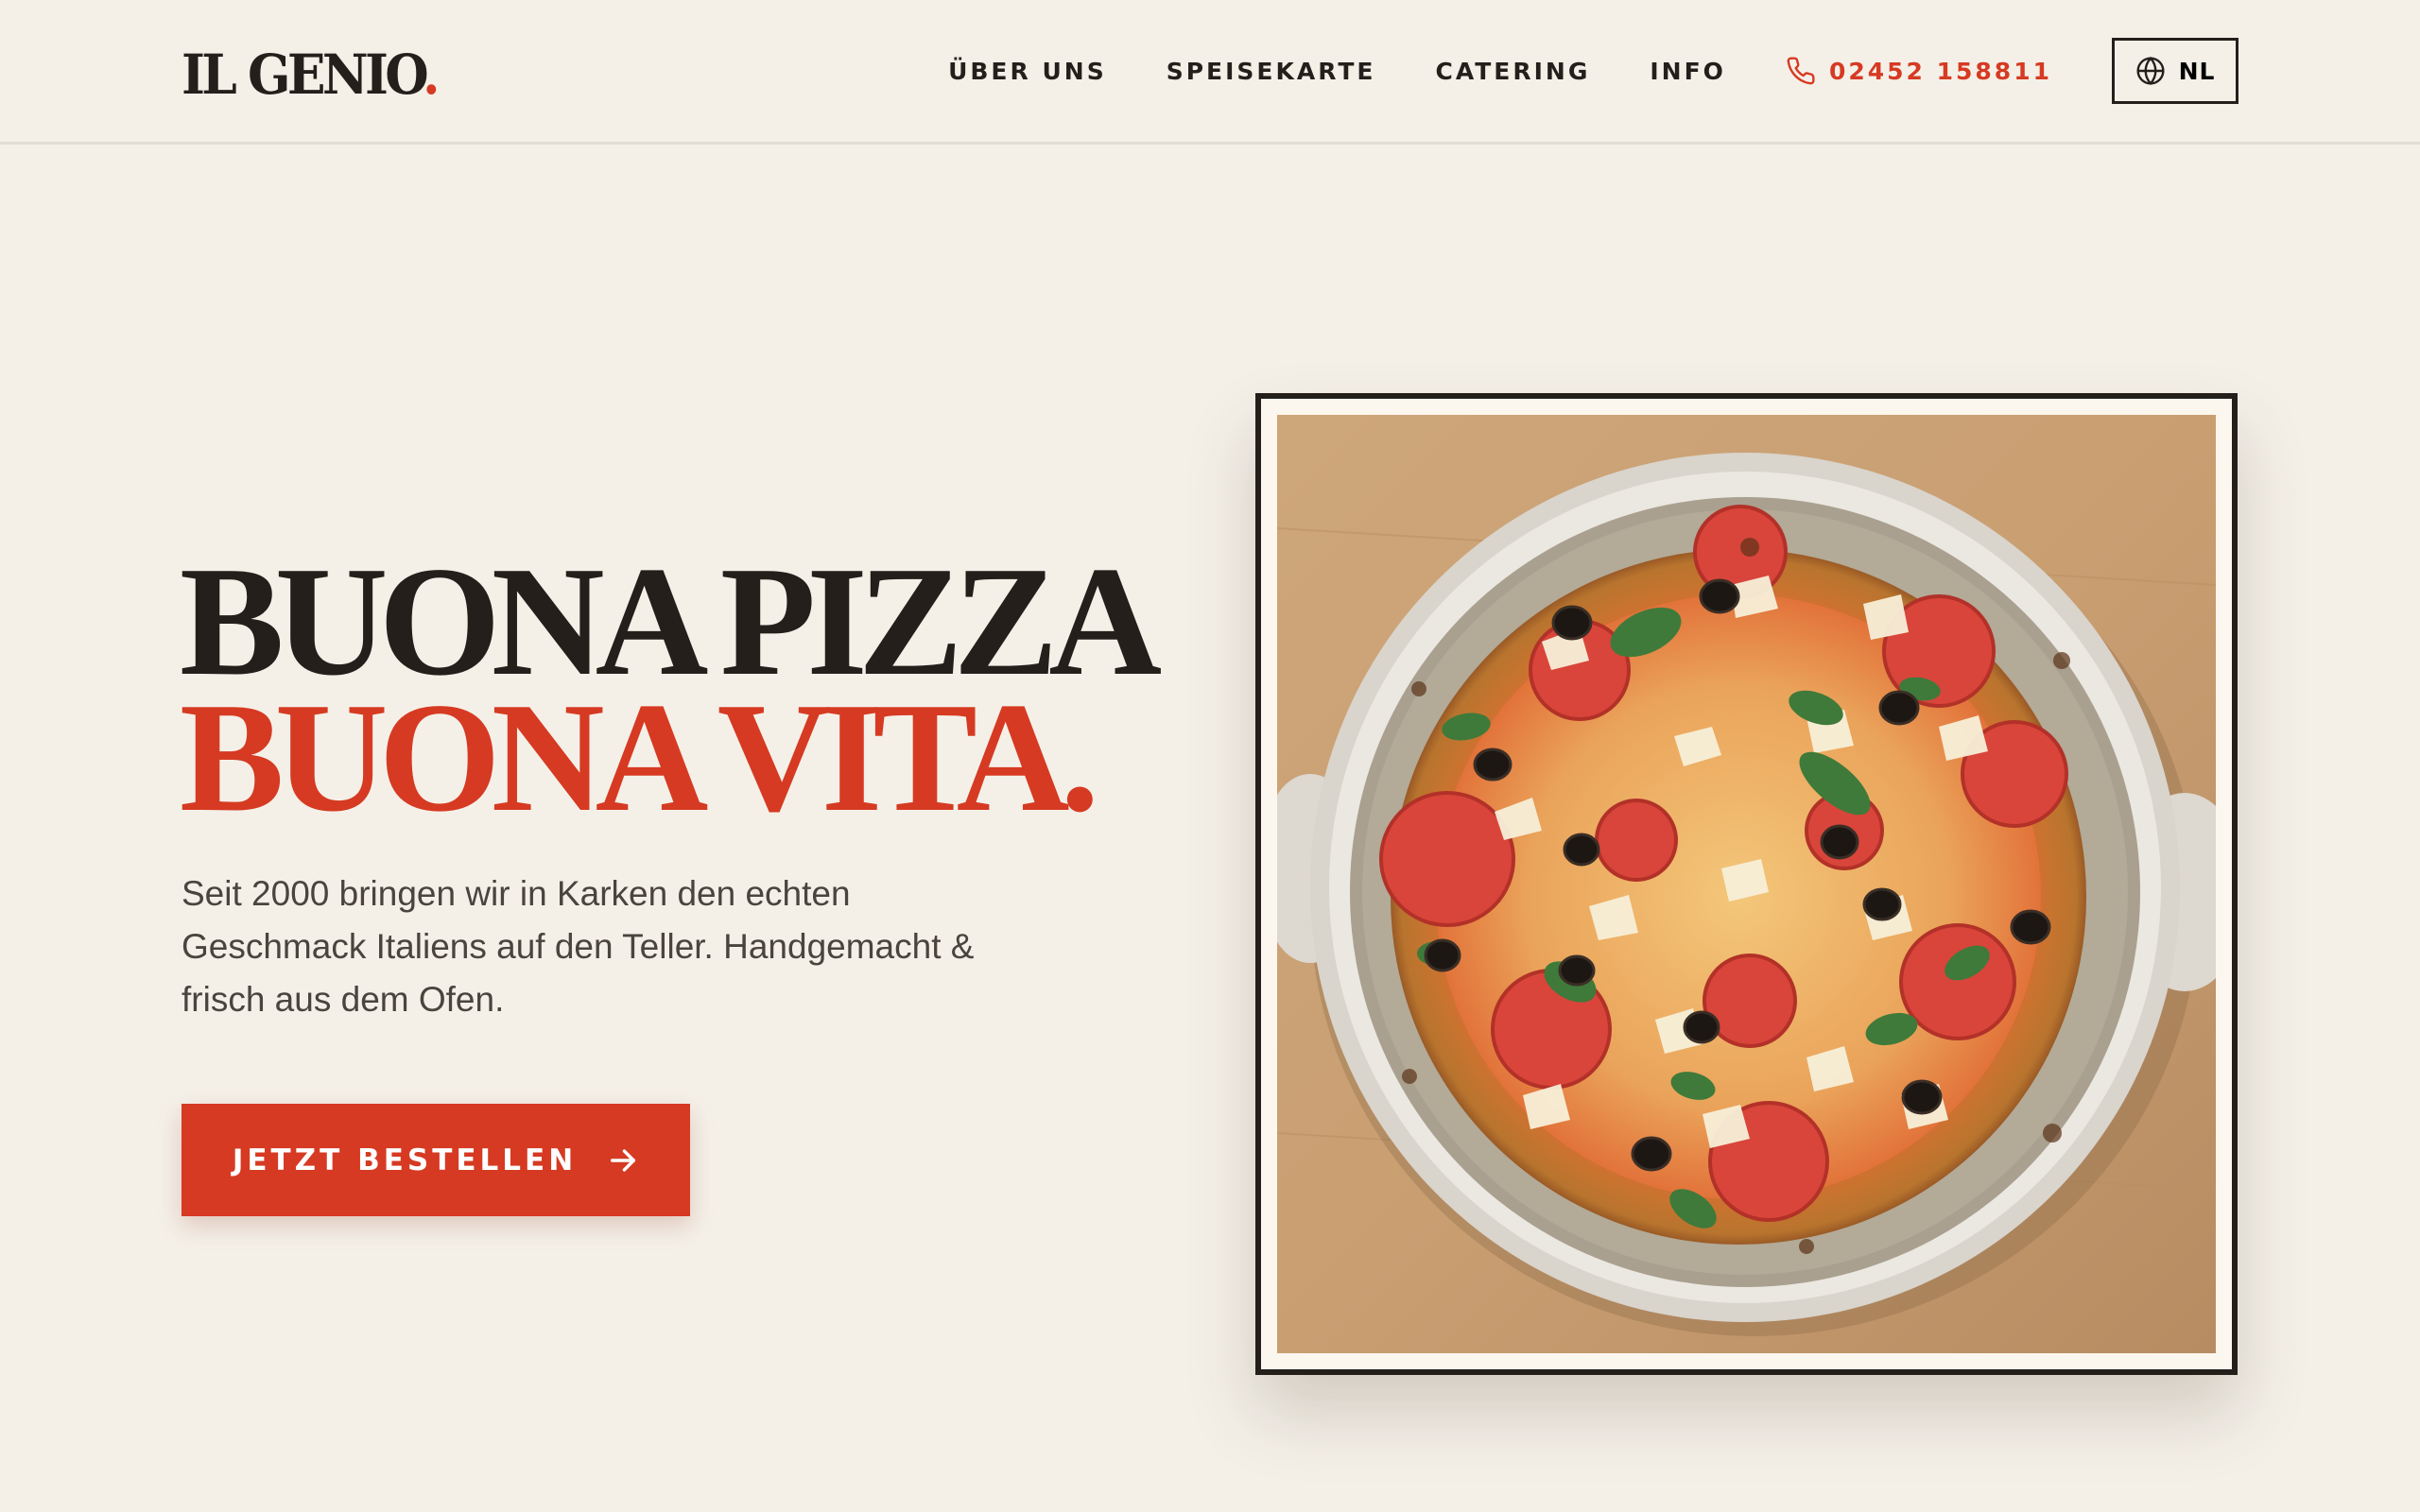  I want to click on globe-icon, so click(2150, 71).